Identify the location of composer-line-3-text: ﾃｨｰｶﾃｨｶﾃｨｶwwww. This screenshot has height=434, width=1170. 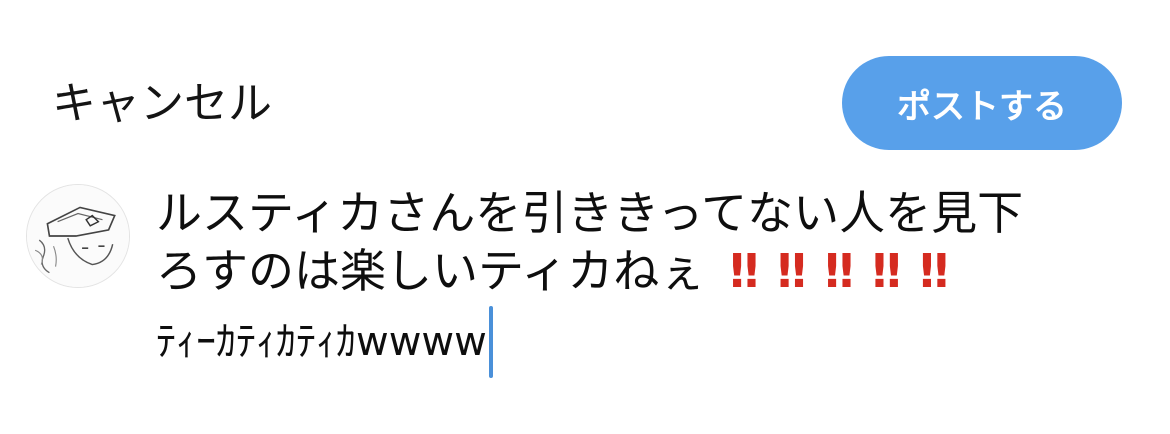
(321, 342).